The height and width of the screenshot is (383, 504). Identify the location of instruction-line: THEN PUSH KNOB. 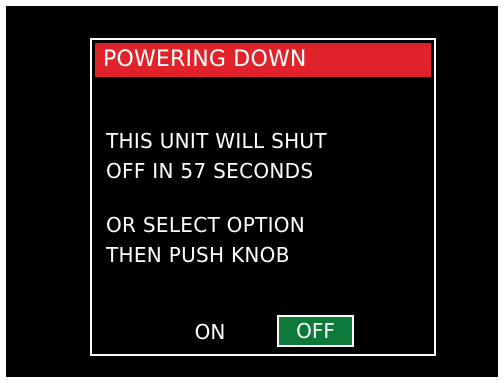
(198, 255).